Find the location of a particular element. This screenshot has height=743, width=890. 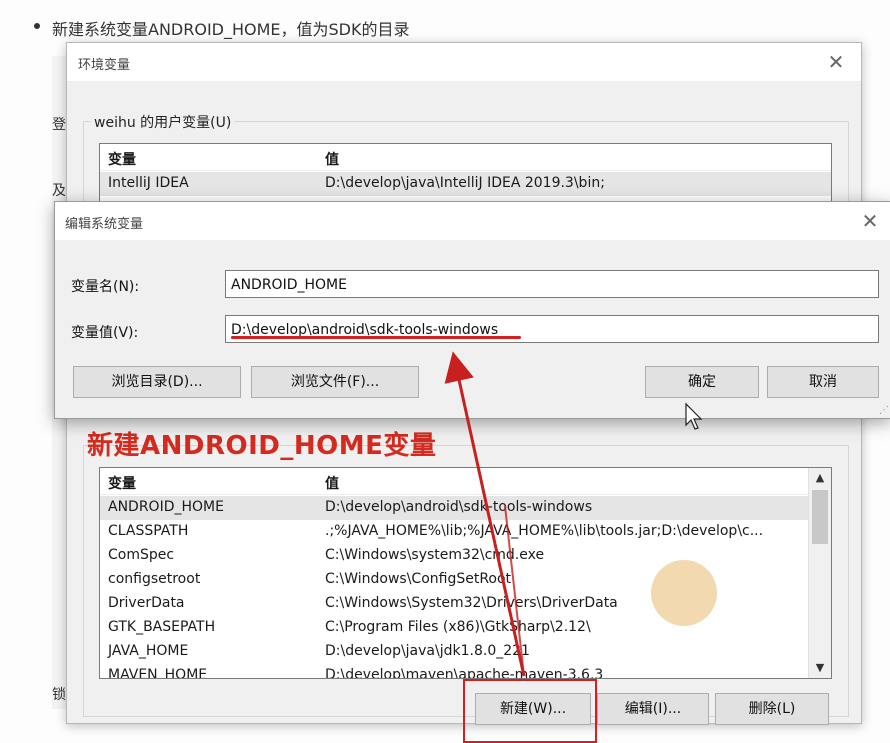

annotation-arrow is located at coordinates (485, 514).